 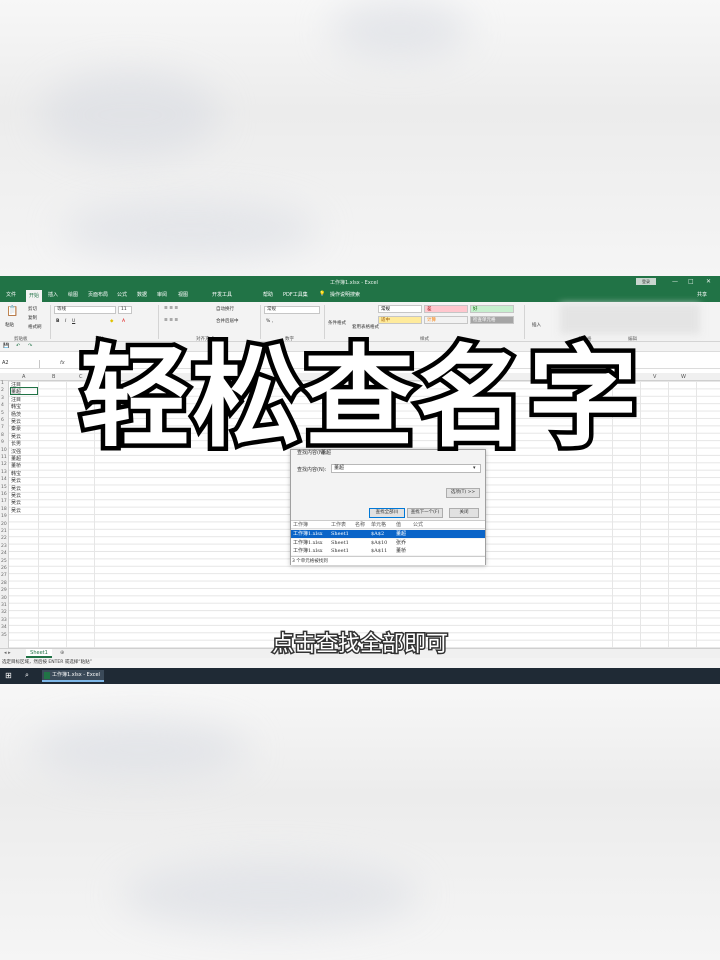 What do you see at coordinates (12, 311) in the screenshot?
I see `paste-icon: 📋` at bounding box center [12, 311].